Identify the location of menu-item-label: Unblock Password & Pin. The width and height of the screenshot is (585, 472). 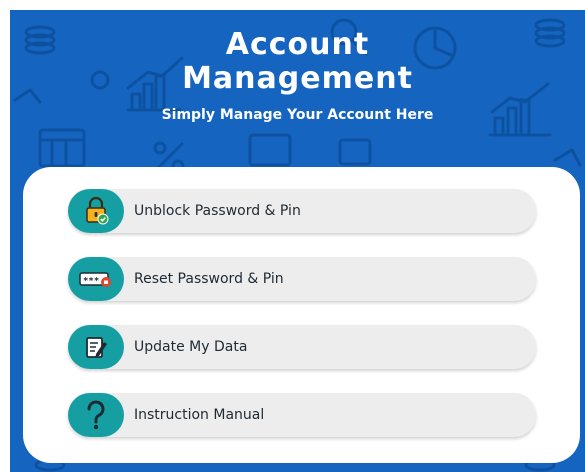
(217, 211).